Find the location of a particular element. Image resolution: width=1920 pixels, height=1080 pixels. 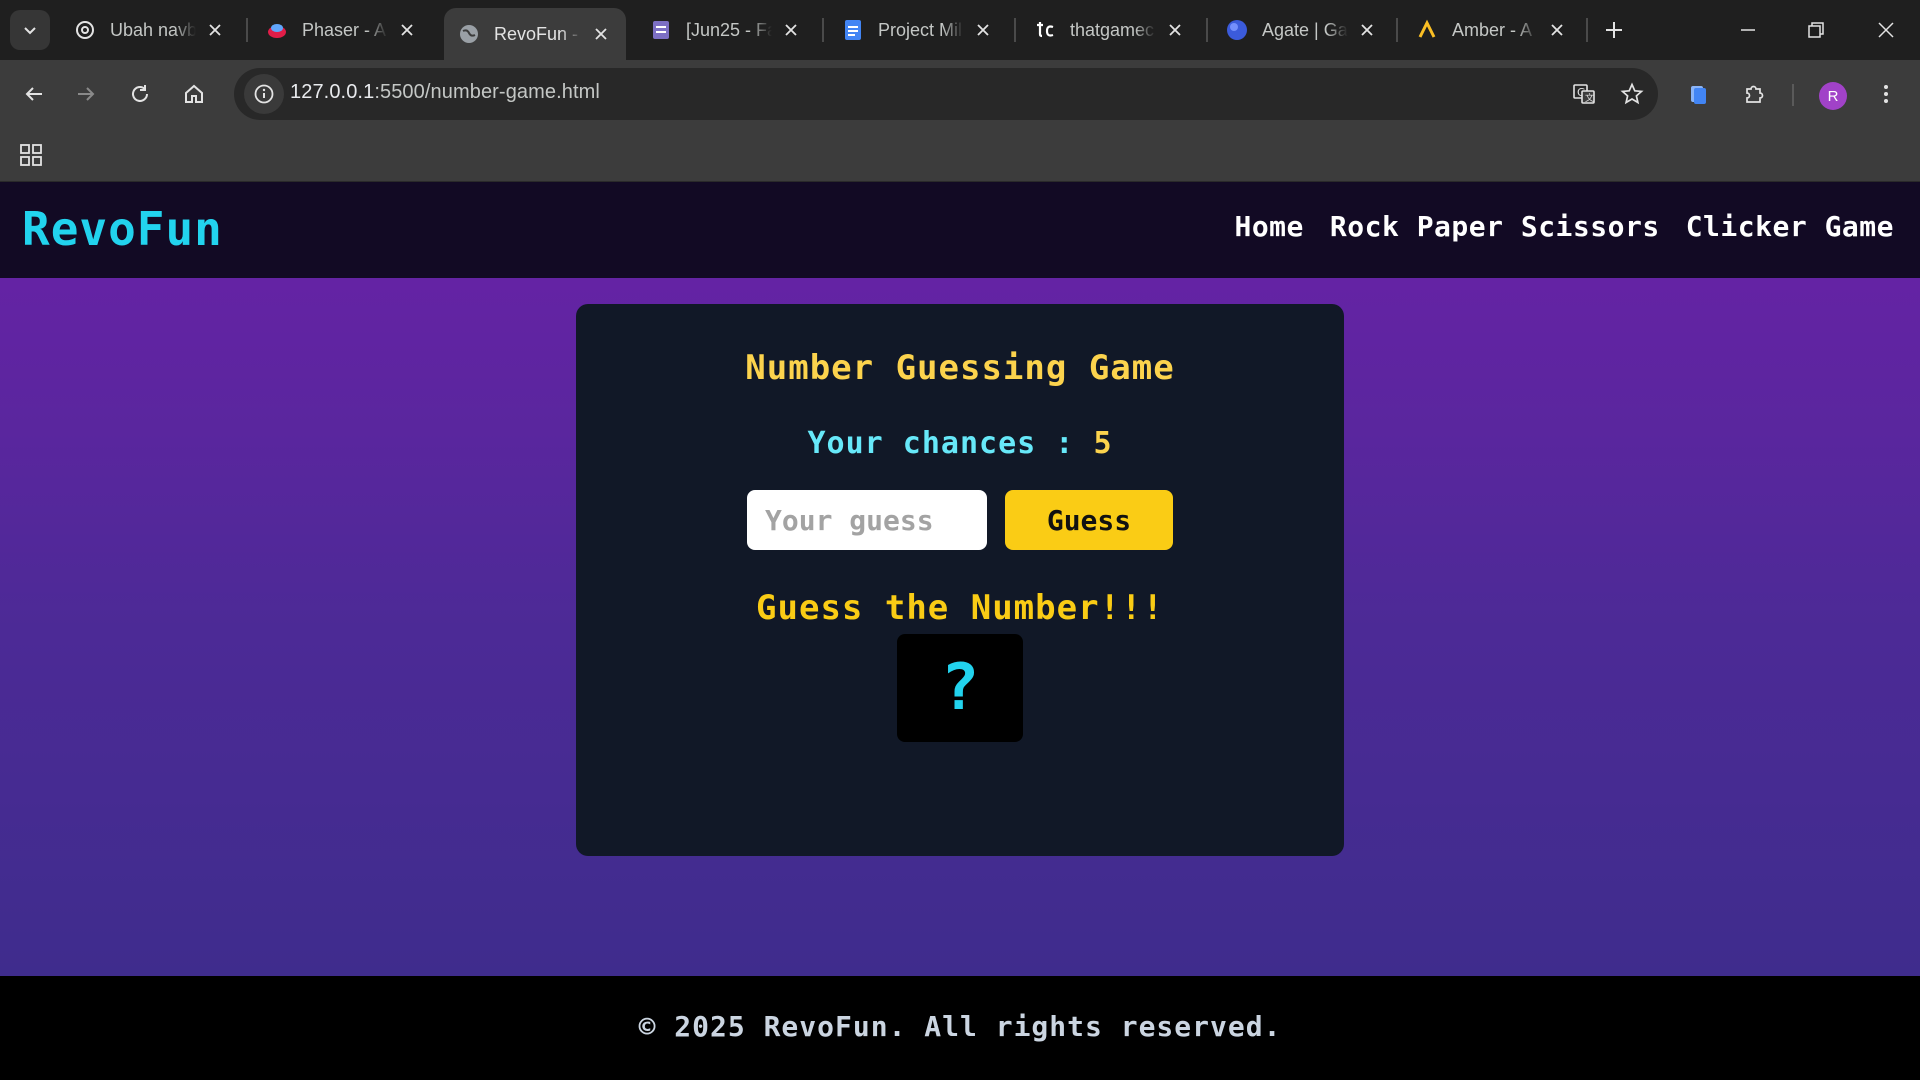

address-bar: 127.0.0.1:5500/number-game.html G文 is located at coordinates (946, 94).